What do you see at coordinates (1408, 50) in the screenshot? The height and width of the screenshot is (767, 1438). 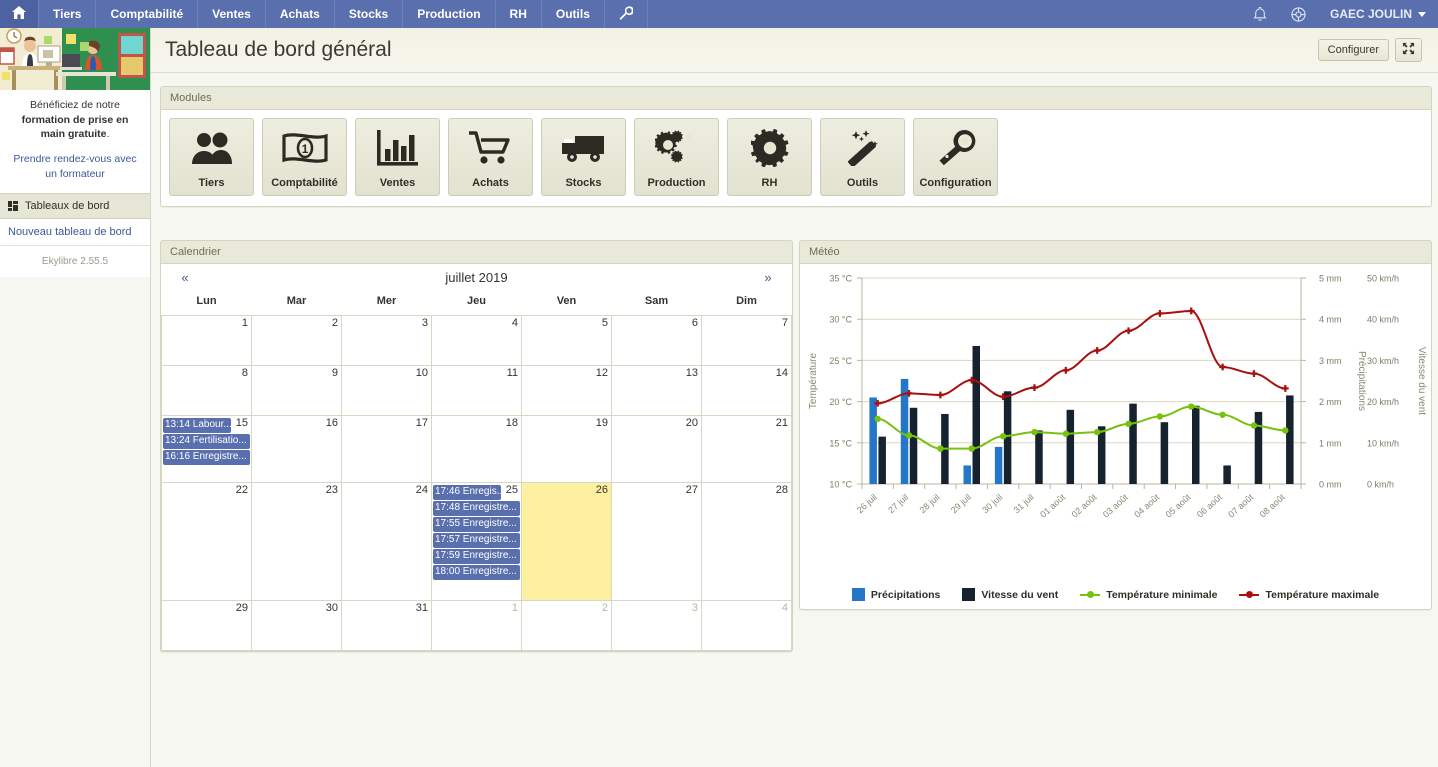 I see `fullscreen-button` at bounding box center [1408, 50].